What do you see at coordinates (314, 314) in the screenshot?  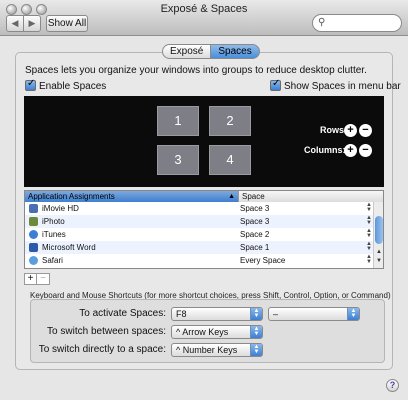 I see `activate-modifier-popup: – ▲ ▼` at bounding box center [314, 314].